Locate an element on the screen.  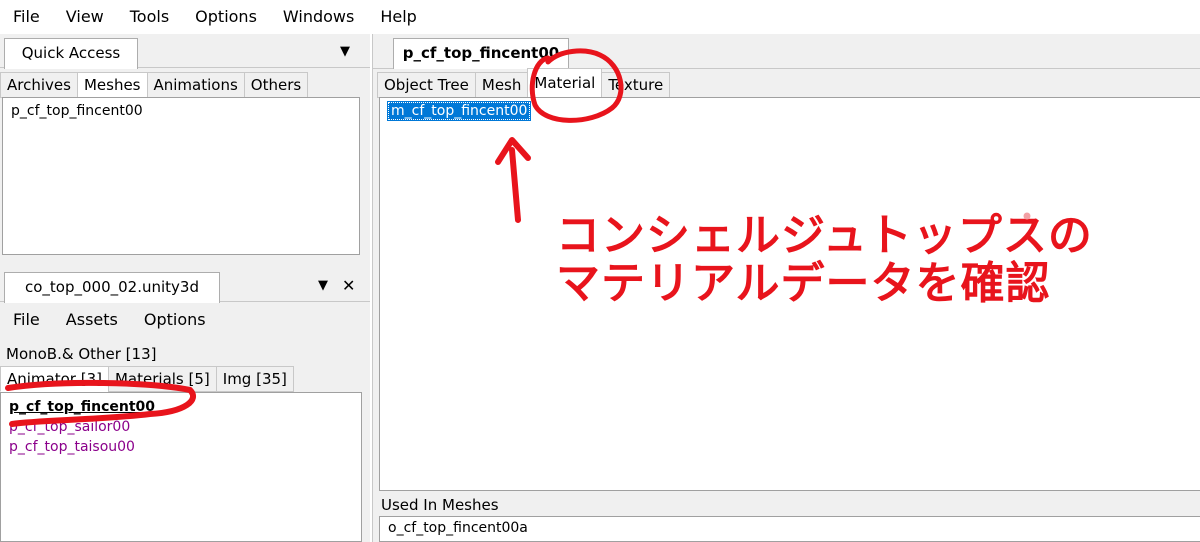
list-item: p_cf_top_taisou00 is located at coordinates (181, 447).